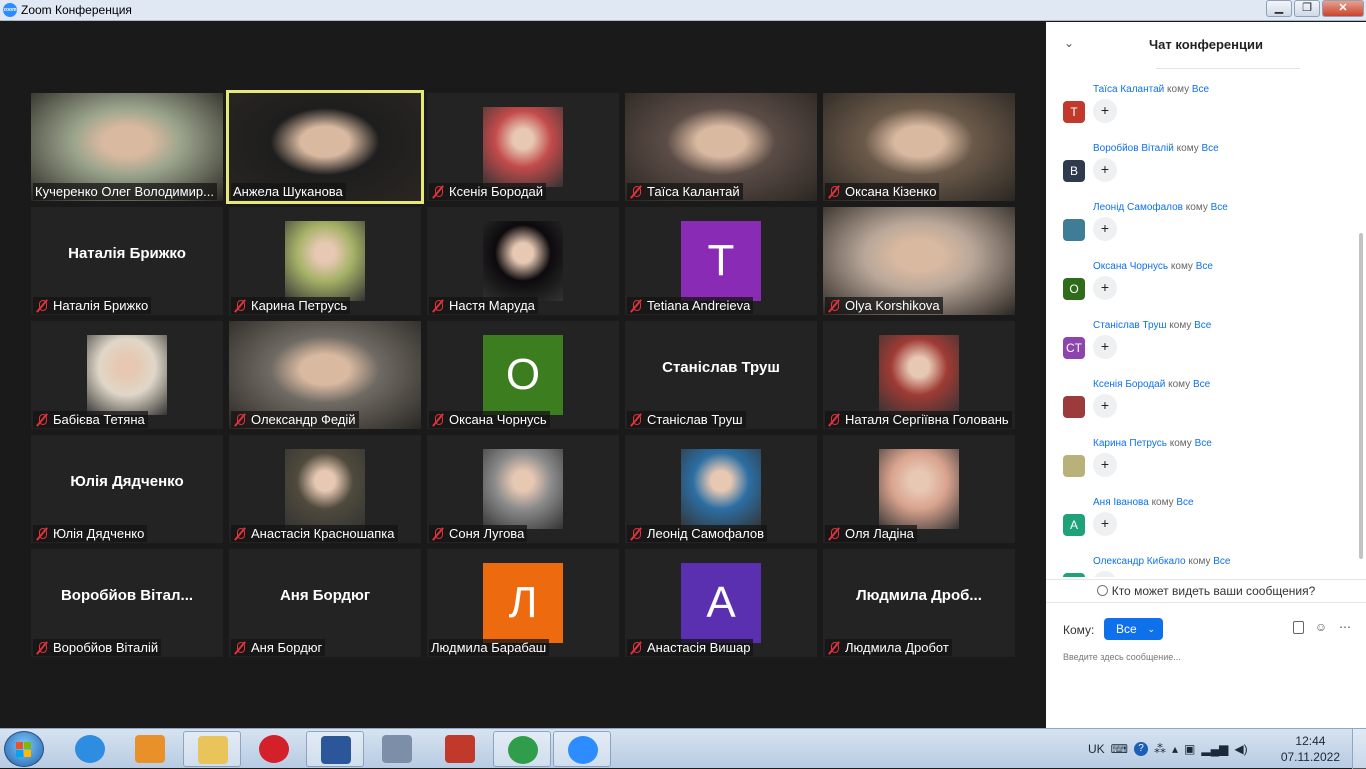 The width and height of the screenshot is (1366, 769). What do you see at coordinates (99, 419) in the screenshot?
I see `participant-name: Бабієва Тетяна` at bounding box center [99, 419].